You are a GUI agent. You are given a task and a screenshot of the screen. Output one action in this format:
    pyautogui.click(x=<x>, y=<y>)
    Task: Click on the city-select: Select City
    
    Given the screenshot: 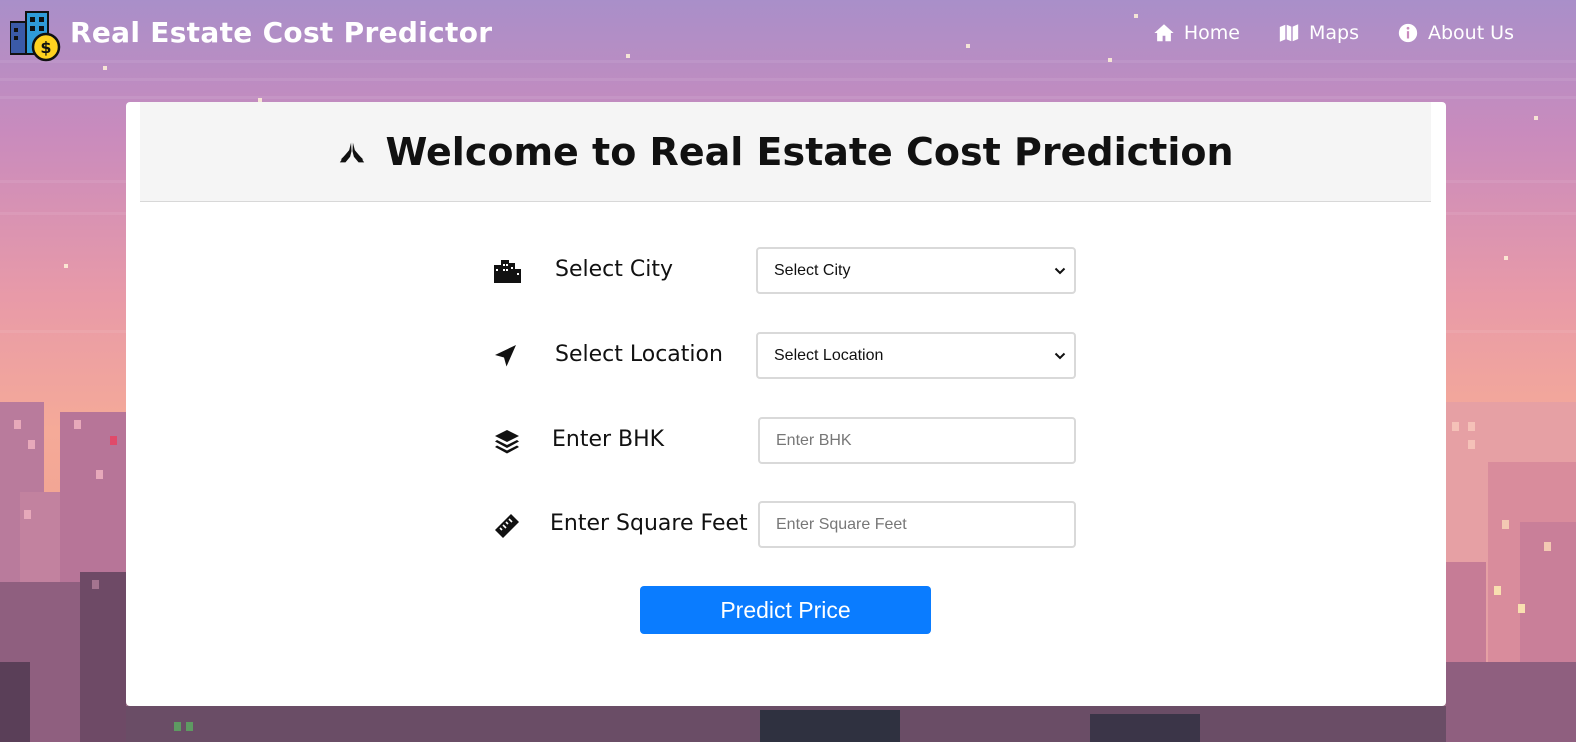 What is the action you would take?
    pyautogui.click(x=916, y=270)
    